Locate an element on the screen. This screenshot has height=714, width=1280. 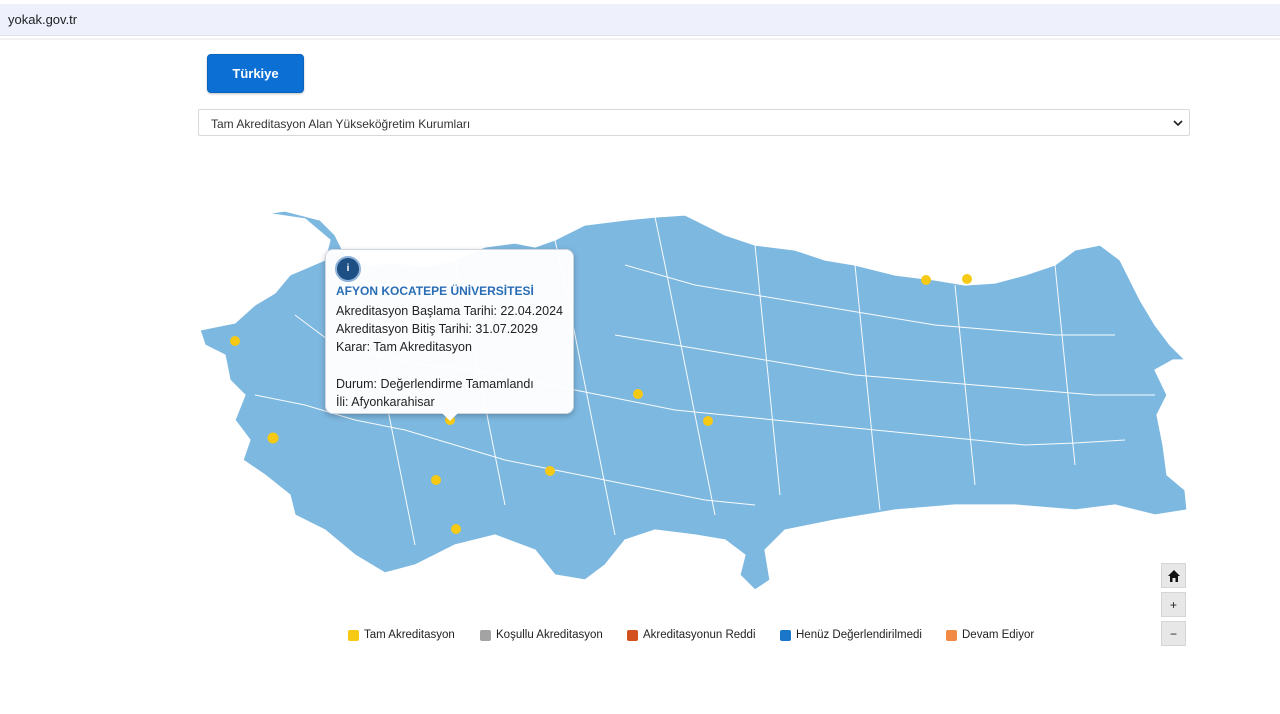
legend-item-henuz: Henüz Değerlendirilmedi is located at coordinates (851, 635).